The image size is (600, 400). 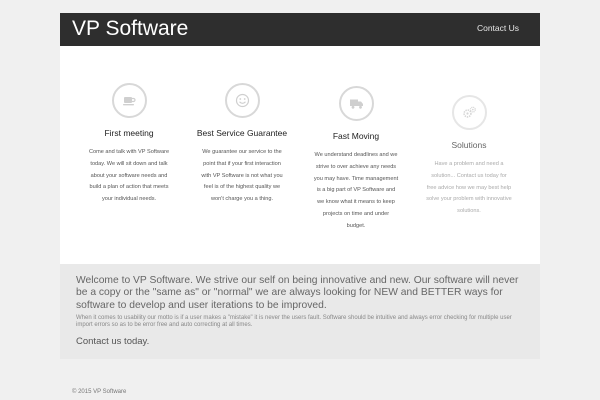 I want to click on smiley-icon, so click(x=242, y=100).